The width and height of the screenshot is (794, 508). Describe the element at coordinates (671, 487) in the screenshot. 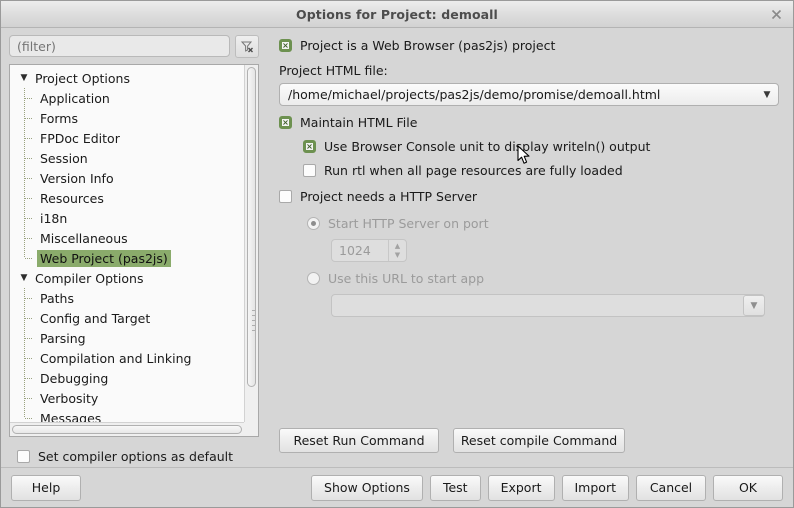

I see `cancel-button: Cancel` at that location.